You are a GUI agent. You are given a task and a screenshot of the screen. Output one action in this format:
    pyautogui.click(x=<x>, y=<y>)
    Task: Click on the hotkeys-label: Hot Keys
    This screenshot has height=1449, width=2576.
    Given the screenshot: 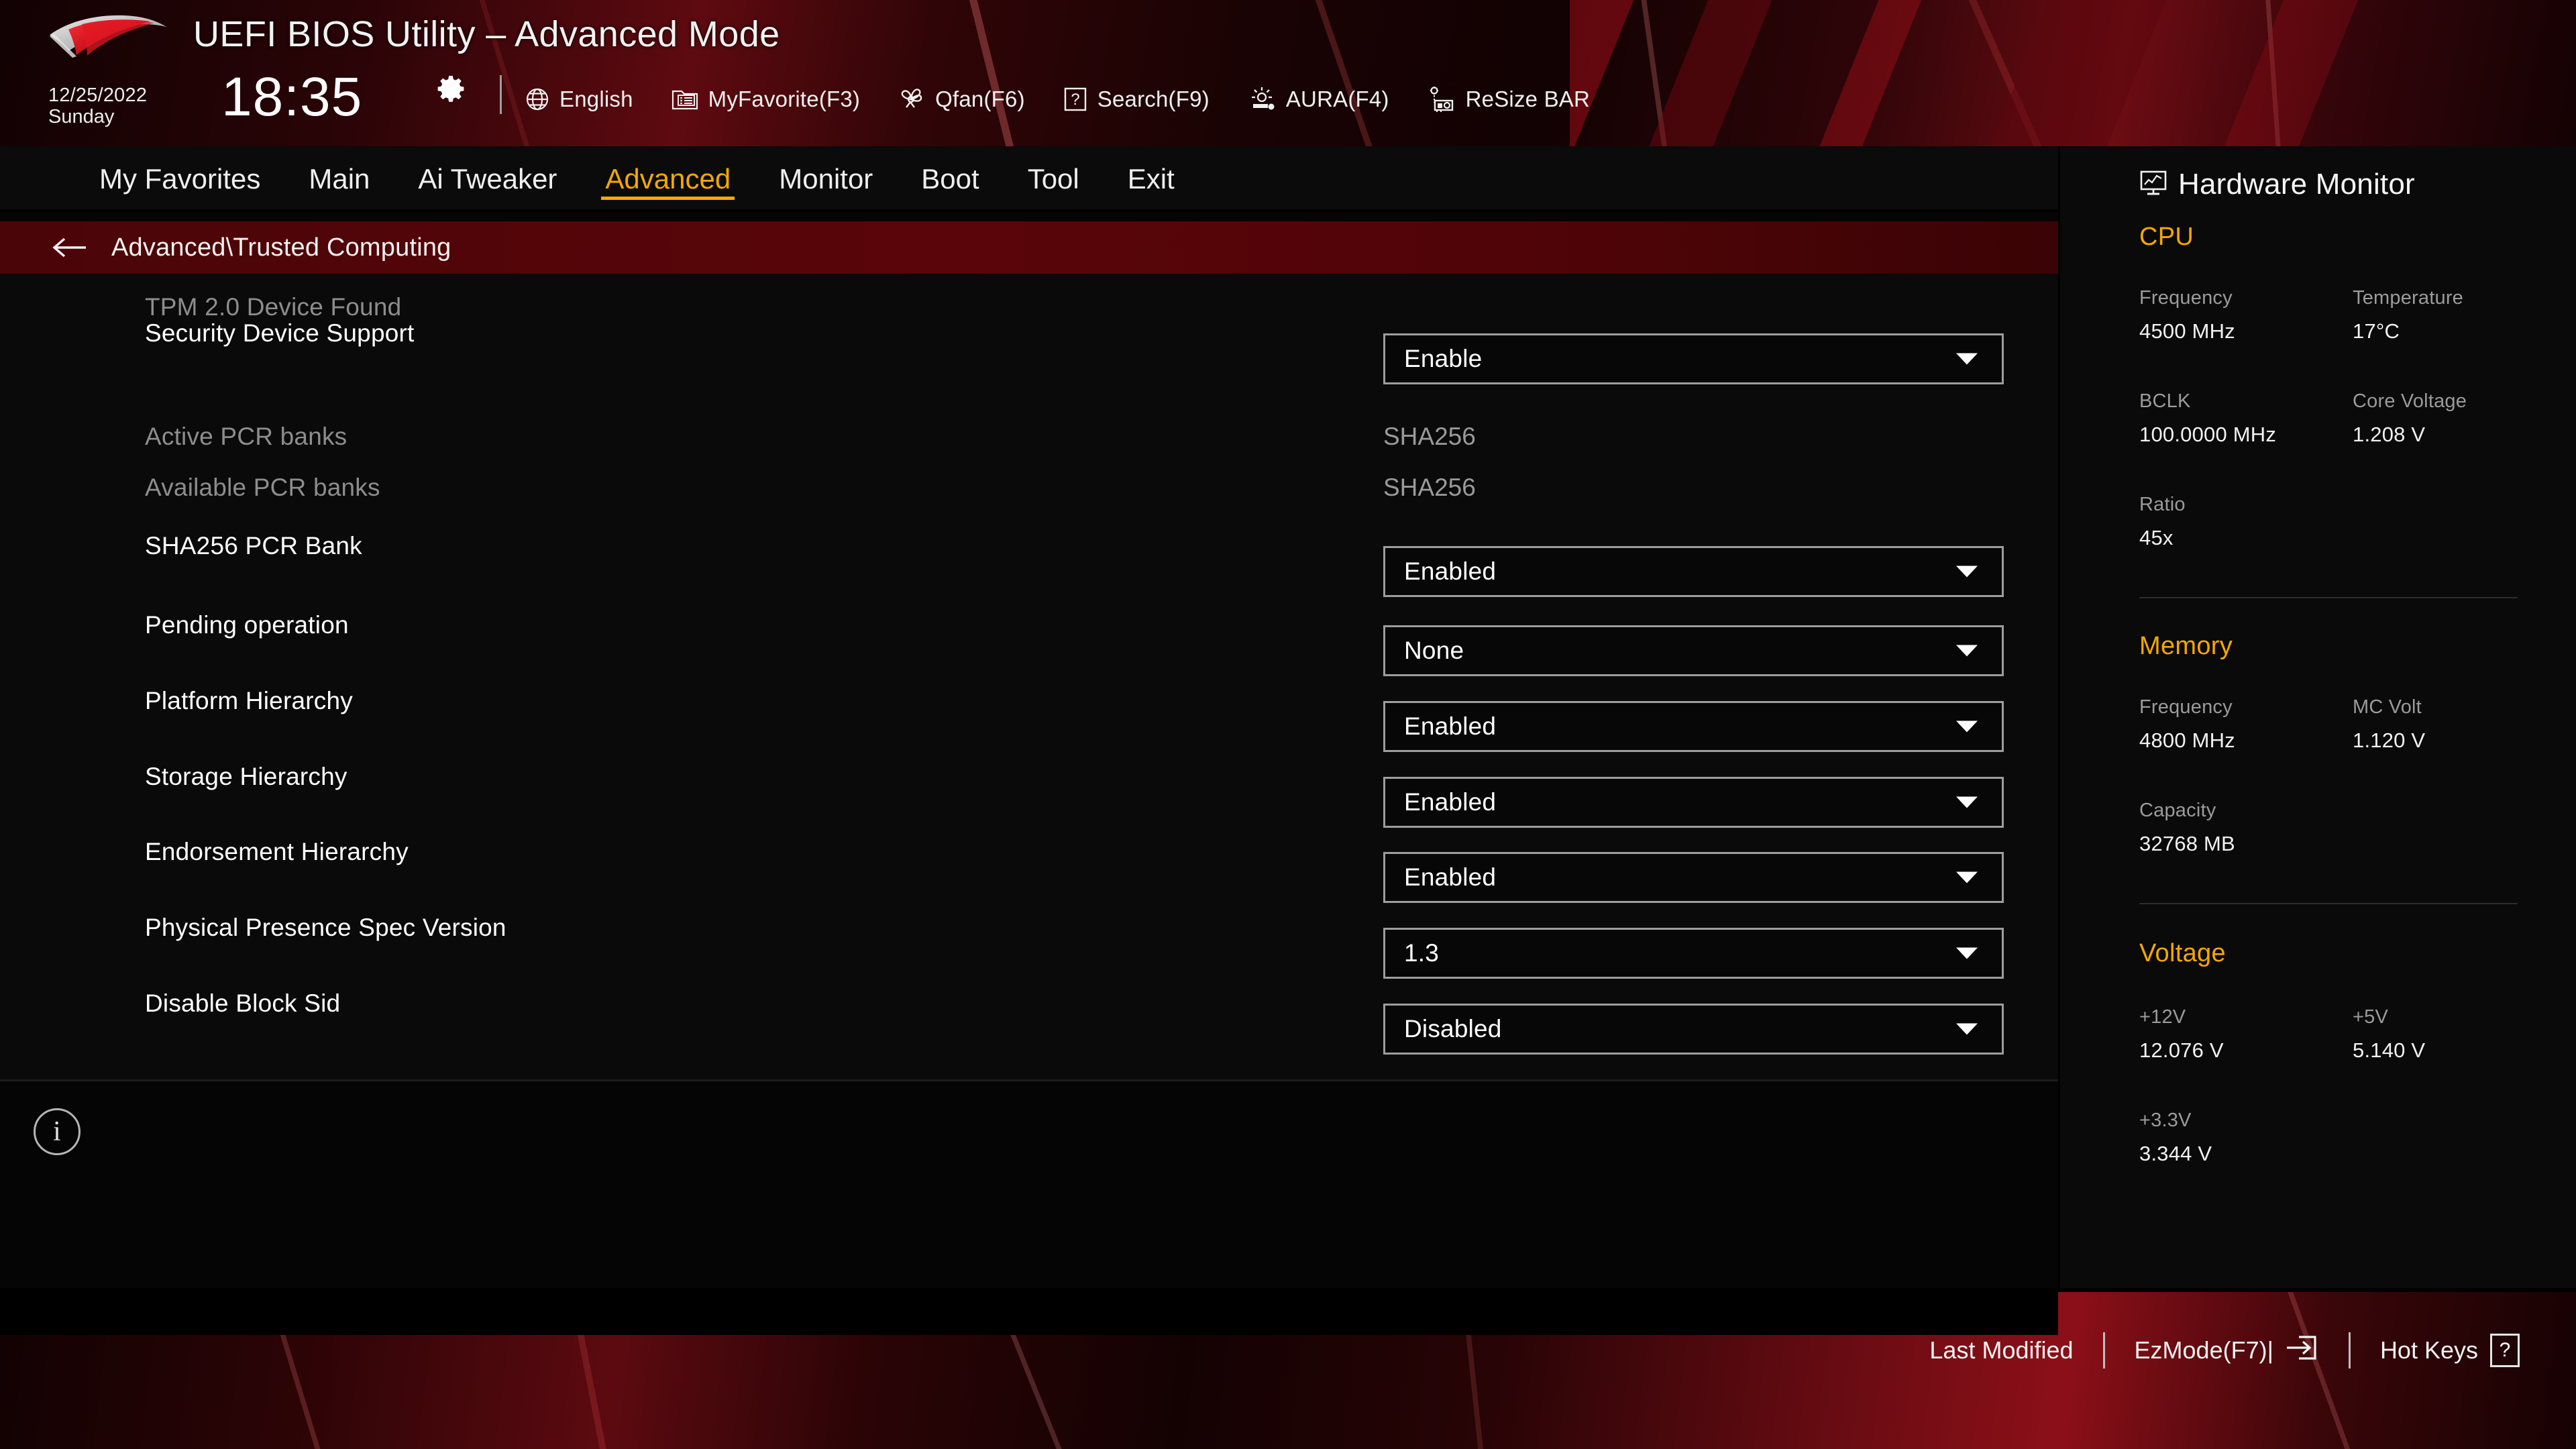 What is the action you would take?
    pyautogui.click(x=2428, y=1350)
    